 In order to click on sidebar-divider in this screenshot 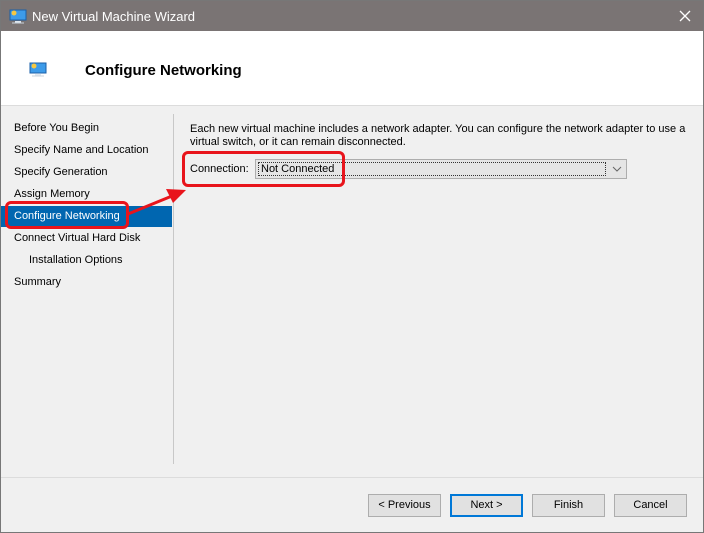, I will do `click(173, 289)`.